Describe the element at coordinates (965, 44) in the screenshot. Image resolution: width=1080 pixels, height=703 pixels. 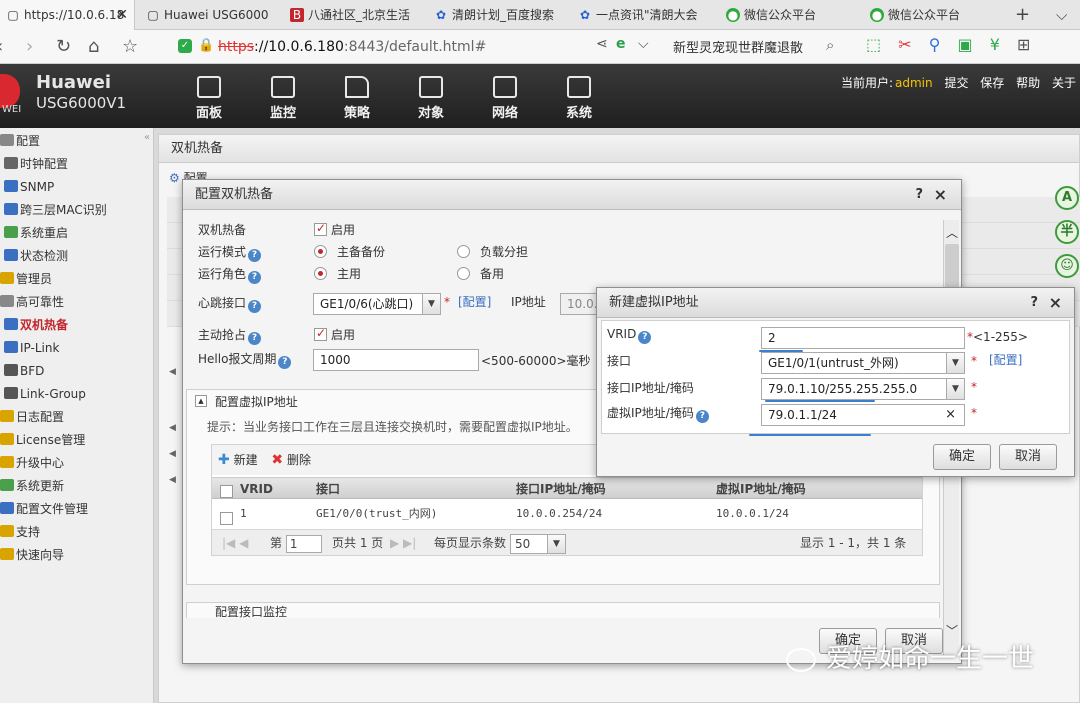
I see `game-icon: ▣` at that location.